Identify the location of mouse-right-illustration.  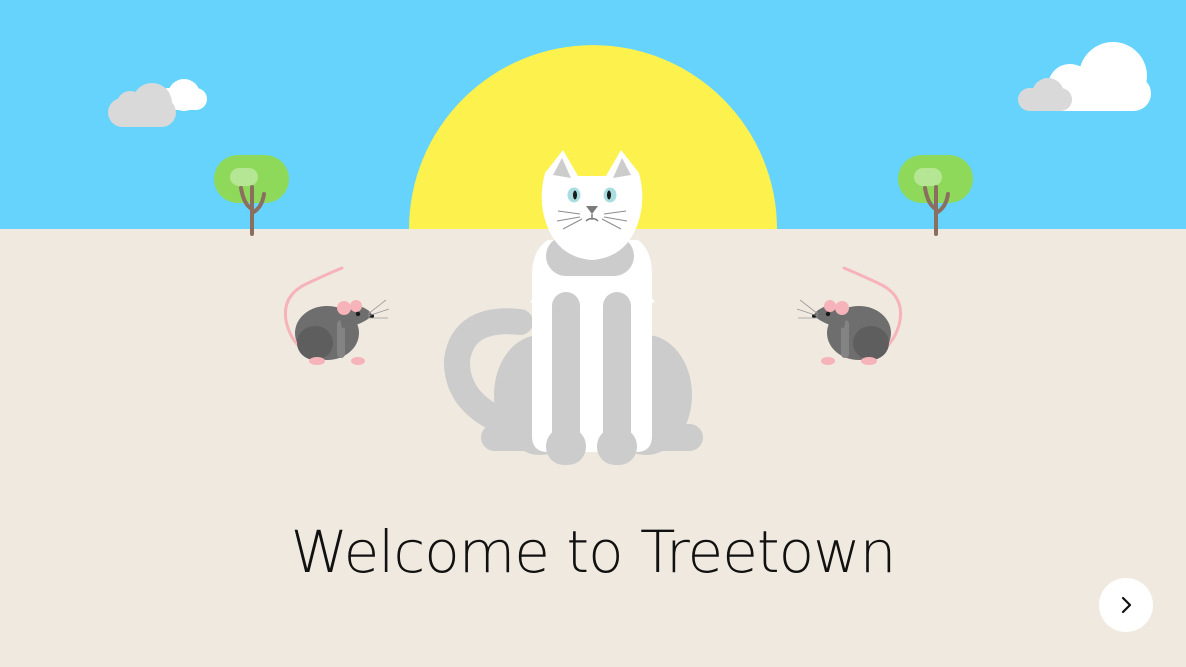
(849, 315).